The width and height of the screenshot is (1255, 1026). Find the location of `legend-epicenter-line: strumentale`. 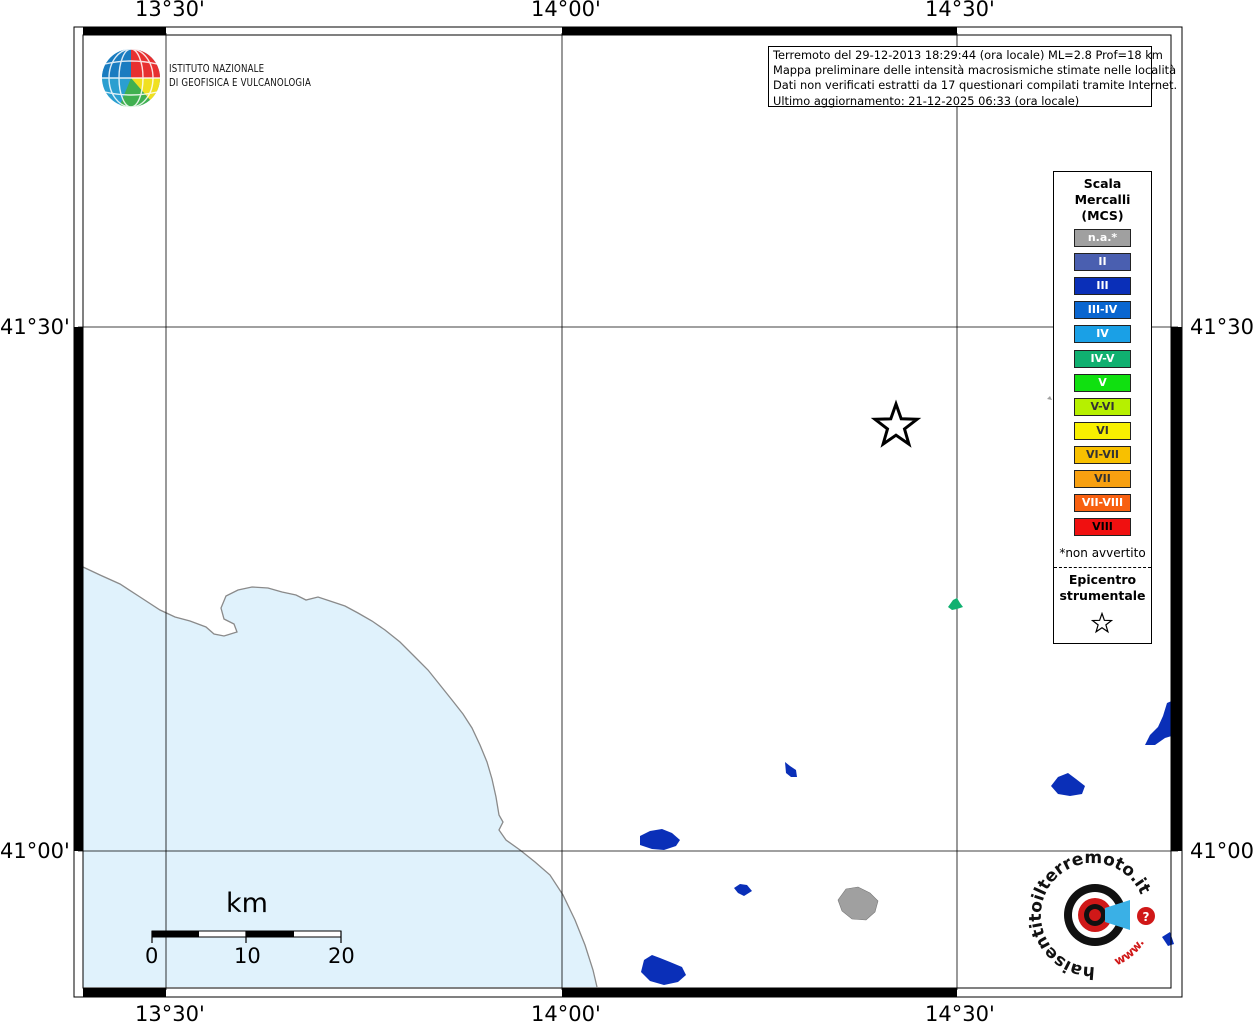

legend-epicenter-line: strumentale is located at coordinates (1102, 595).